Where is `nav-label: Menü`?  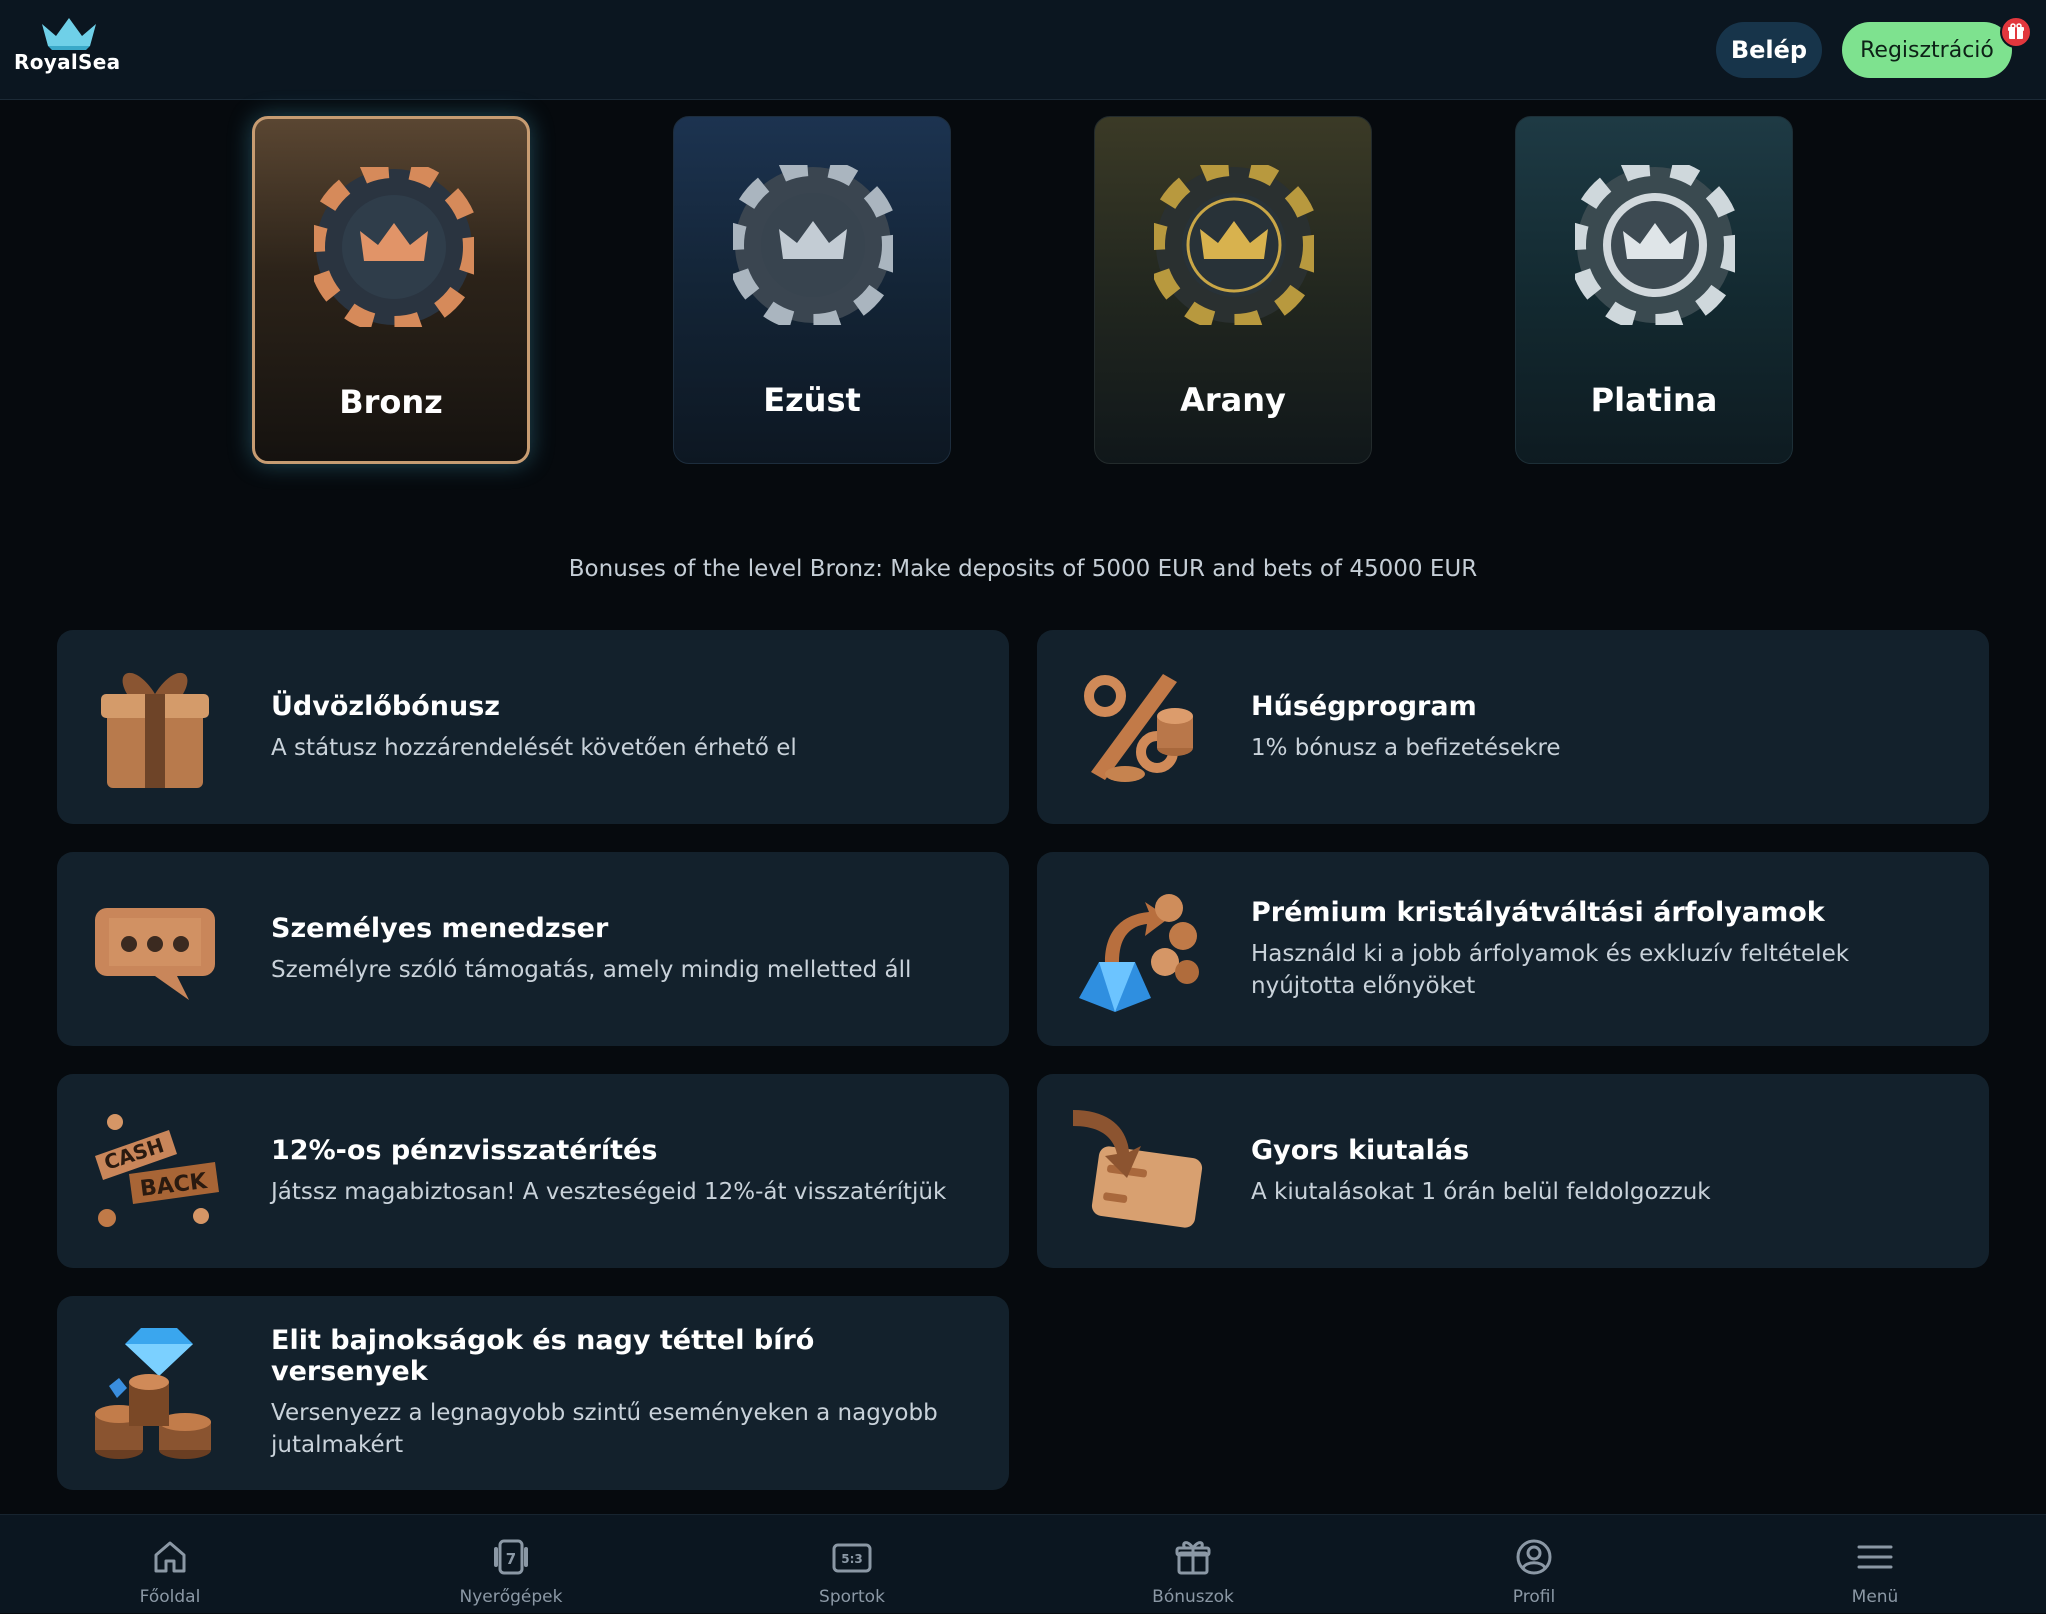
nav-label: Menü is located at coordinates (1875, 1597).